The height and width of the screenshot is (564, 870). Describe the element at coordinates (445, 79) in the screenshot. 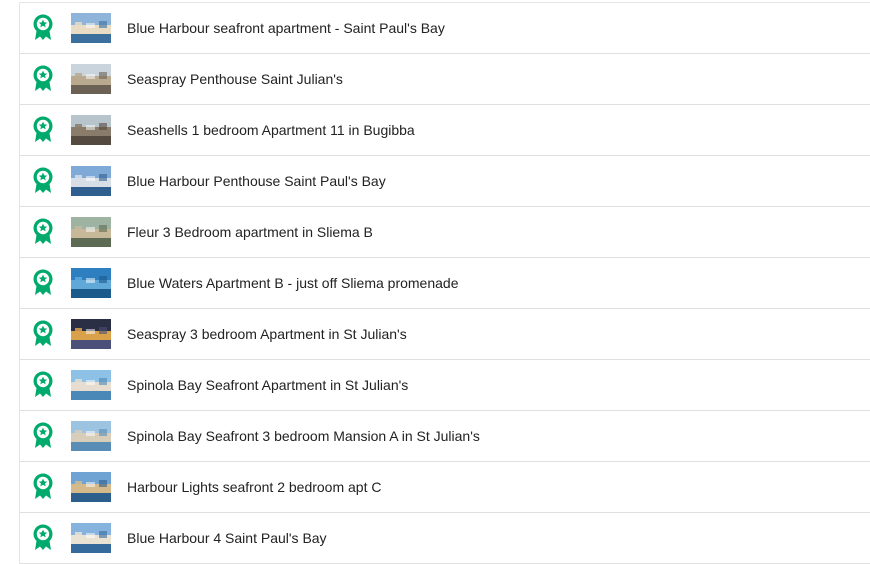

I see `listing-row: Seaspray Penthouse Saint Julian's` at that location.